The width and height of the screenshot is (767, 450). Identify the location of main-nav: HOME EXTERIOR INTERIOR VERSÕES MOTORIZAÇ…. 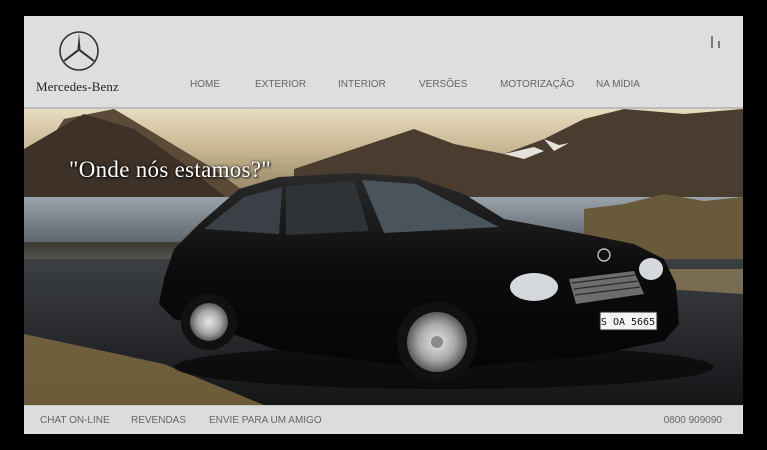
(383, 86).